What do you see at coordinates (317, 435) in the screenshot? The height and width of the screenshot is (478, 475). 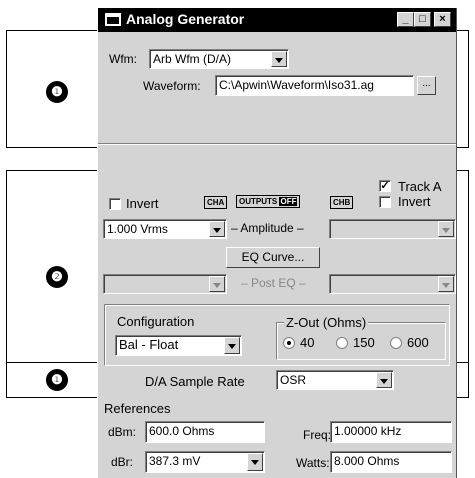 I see `freq-label: Freq:` at bounding box center [317, 435].